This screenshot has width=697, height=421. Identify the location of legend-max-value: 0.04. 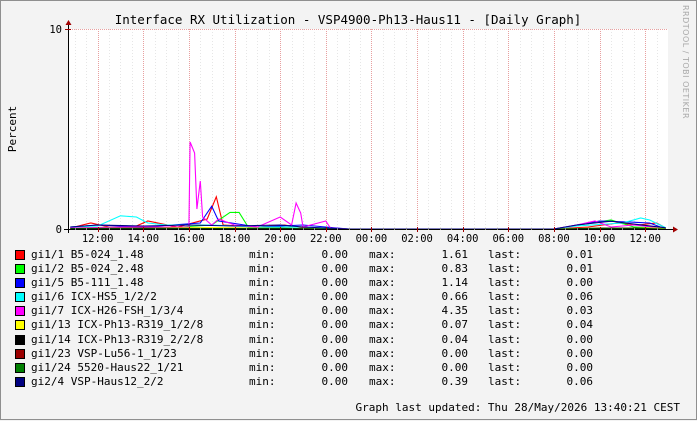
(455, 339).